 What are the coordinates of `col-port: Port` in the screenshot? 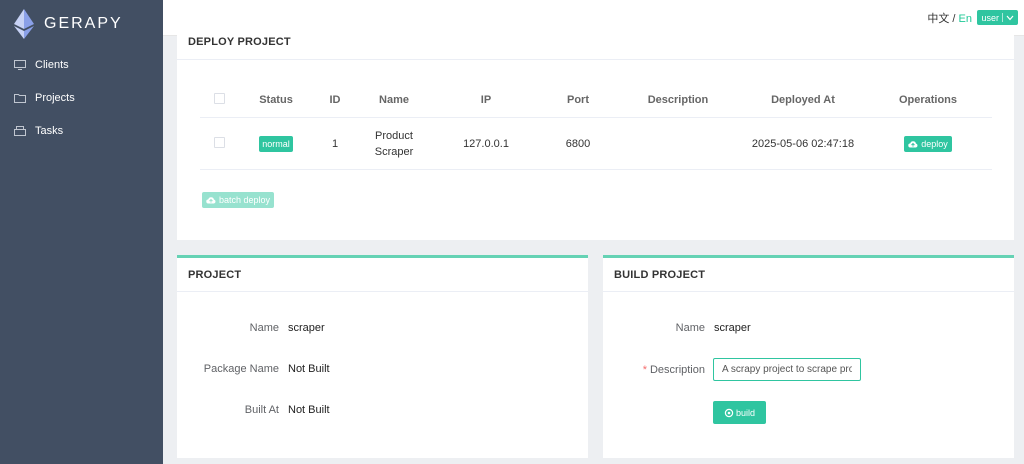 It's located at (578, 100).